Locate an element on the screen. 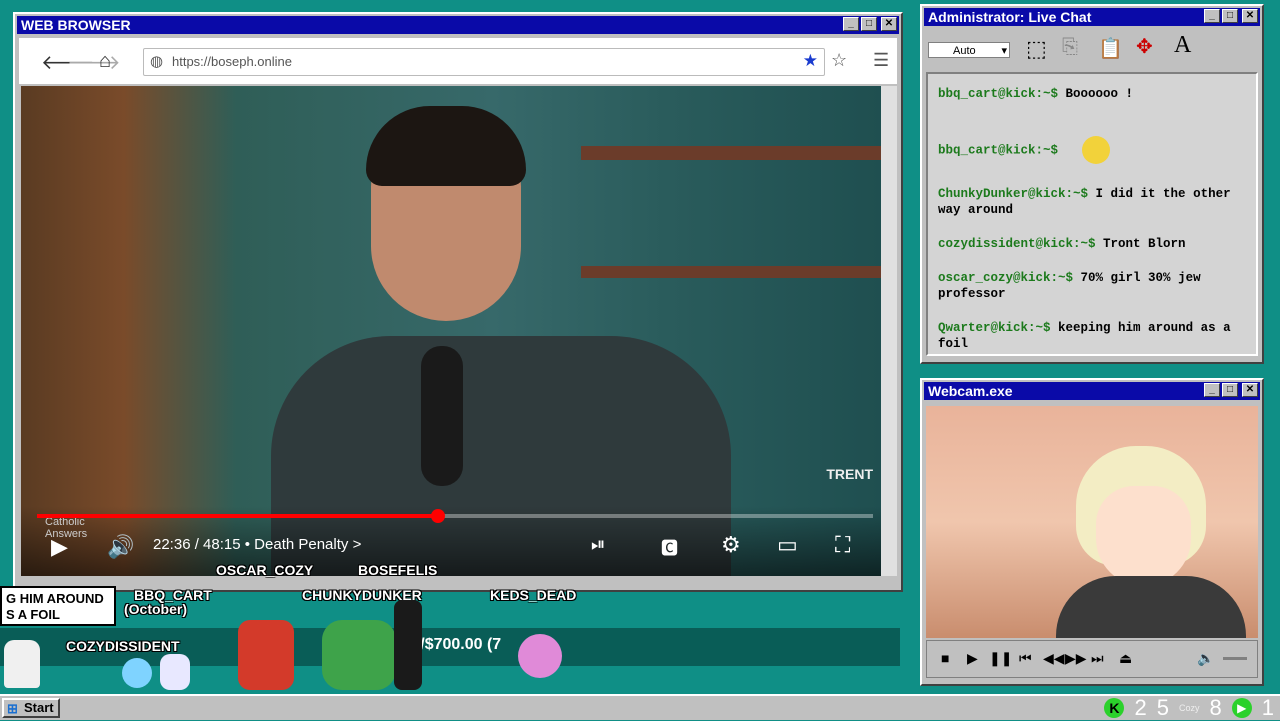 The image size is (1280, 721). volume-icon: 🔊 is located at coordinates (120, 547).